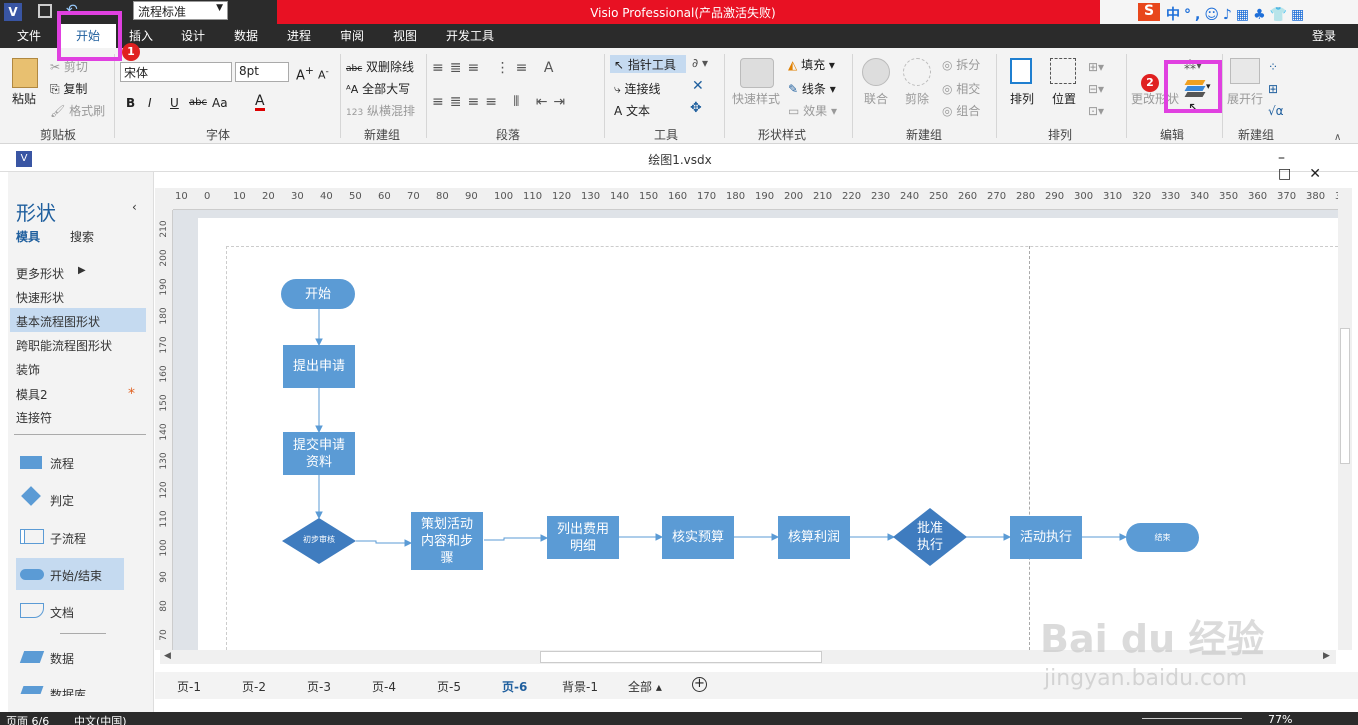  Describe the element at coordinates (1152, 639) in the screenshot. I see `watermark-logo: Bai du 经验` at that location.